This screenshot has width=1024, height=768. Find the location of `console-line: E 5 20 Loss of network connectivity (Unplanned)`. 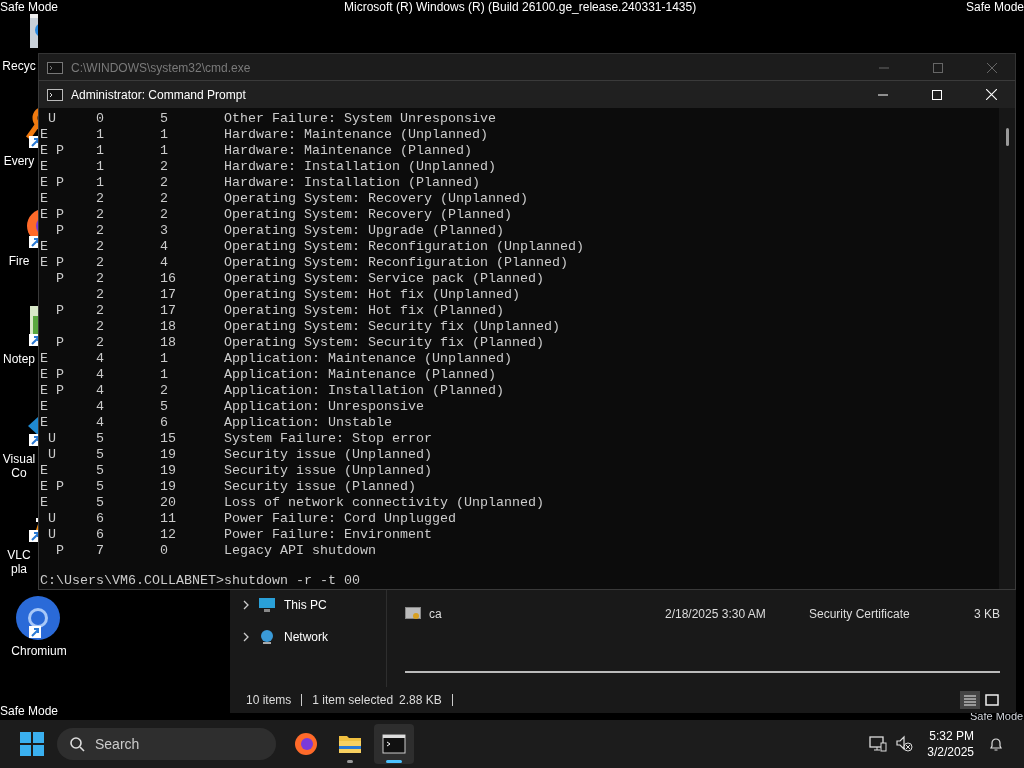

console-line: E 5 20 Loss of network connectivity (Unplanned) is located at coordinates (292, 503).